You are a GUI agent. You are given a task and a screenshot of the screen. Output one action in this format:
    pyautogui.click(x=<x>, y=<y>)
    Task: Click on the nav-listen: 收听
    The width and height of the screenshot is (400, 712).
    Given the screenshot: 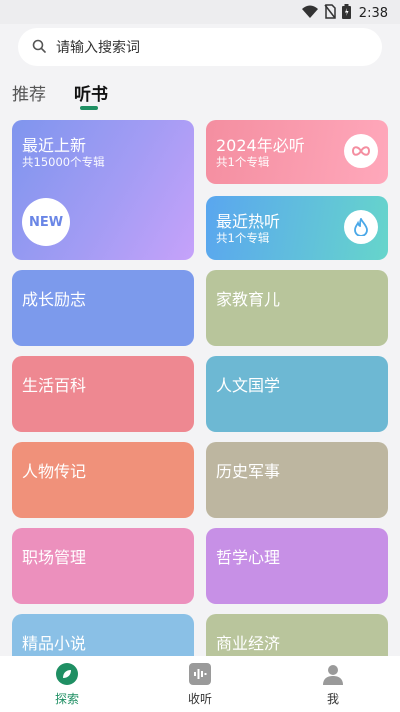 What is the action you would take?
    pyautogui.click(x=200, y=684)
    